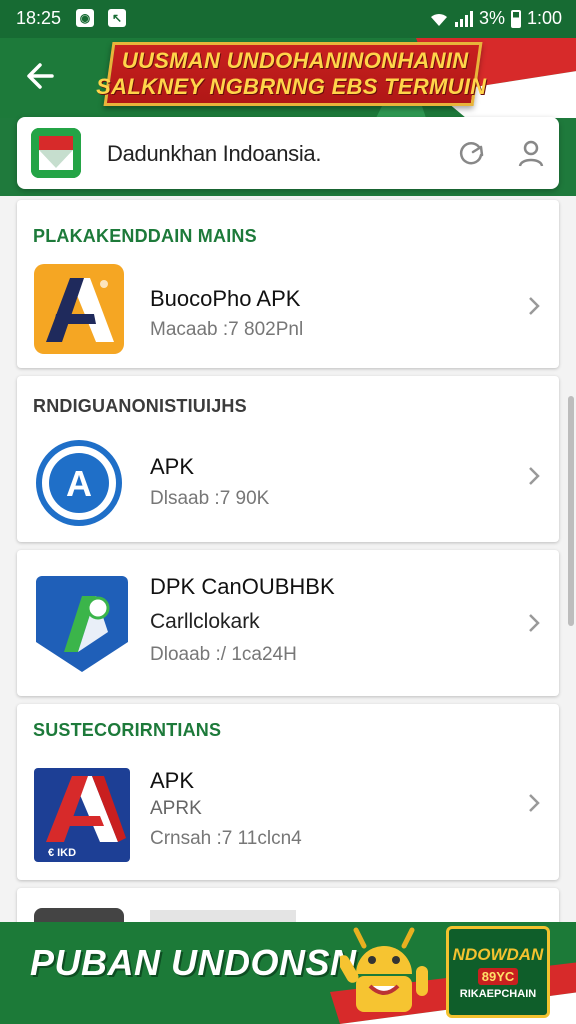 The width and height of the screenshot is (576, 1024). What do you see at coordinates (288, 19) in the screenshot?
I see `status-bar: 18:25 ◉ ↖ 3% 1:00` at bounding box center [288, 19].